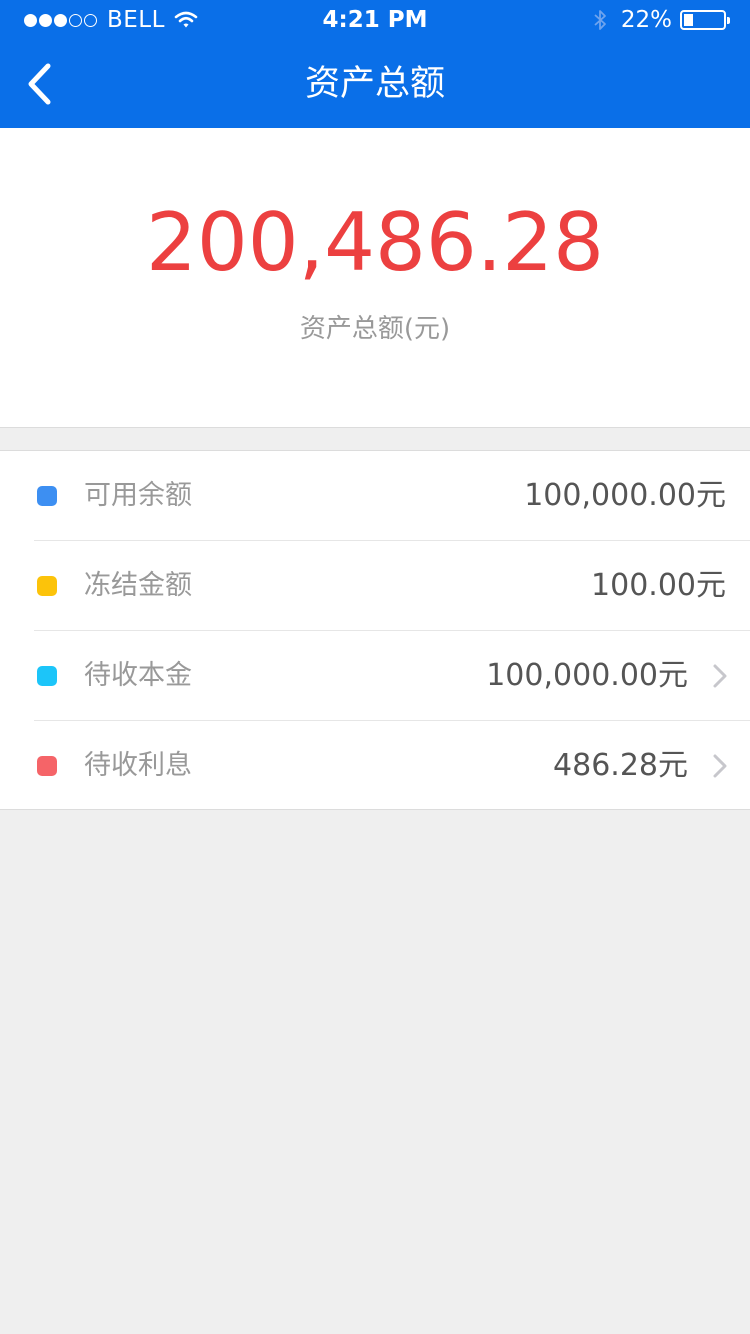 The height and width of the screenshot is (1334, 750). What do you see at coordinates (138, 495) in the screenshot?
I see `item-label: 可用余额` at bounding box center [138, 495].